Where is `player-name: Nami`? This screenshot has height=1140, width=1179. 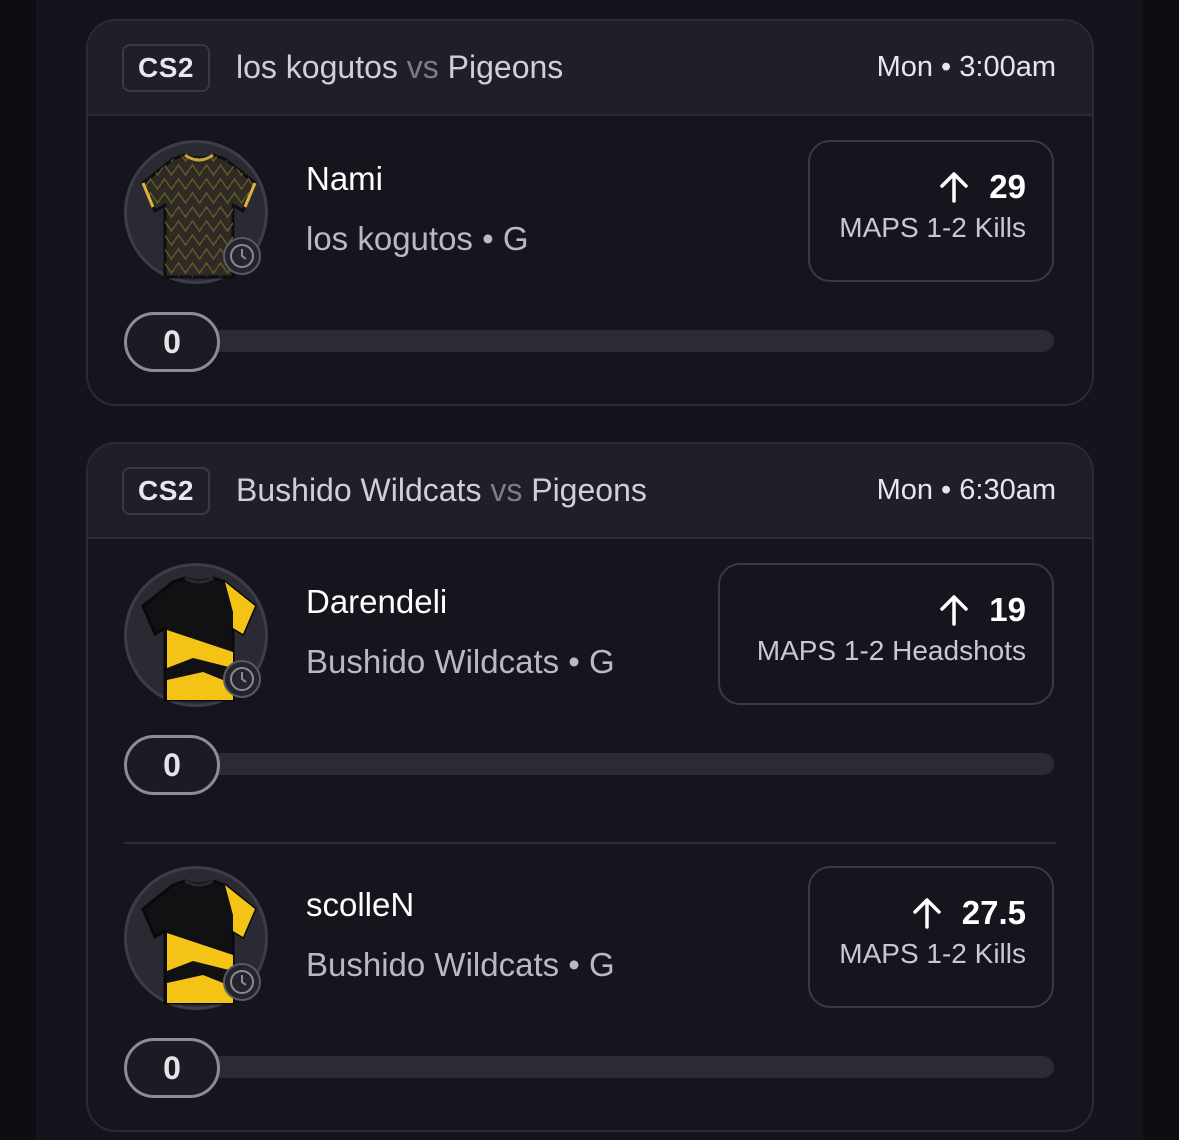
player-name: Nami is located at coordinates (345, 178).